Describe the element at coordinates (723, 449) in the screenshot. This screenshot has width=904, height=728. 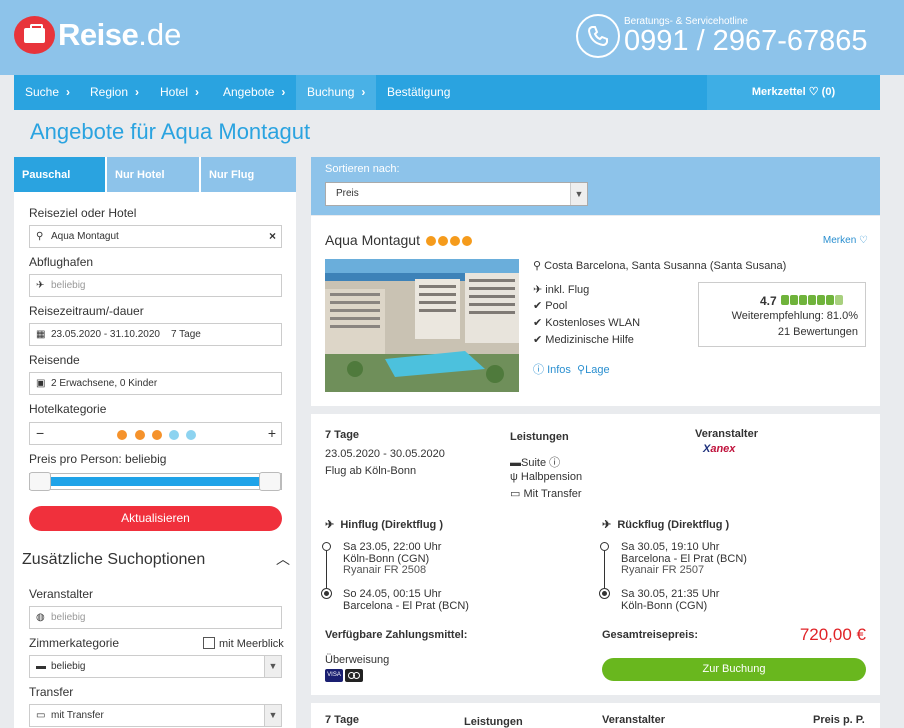
I see `anex-logo-text: anex` at that location.